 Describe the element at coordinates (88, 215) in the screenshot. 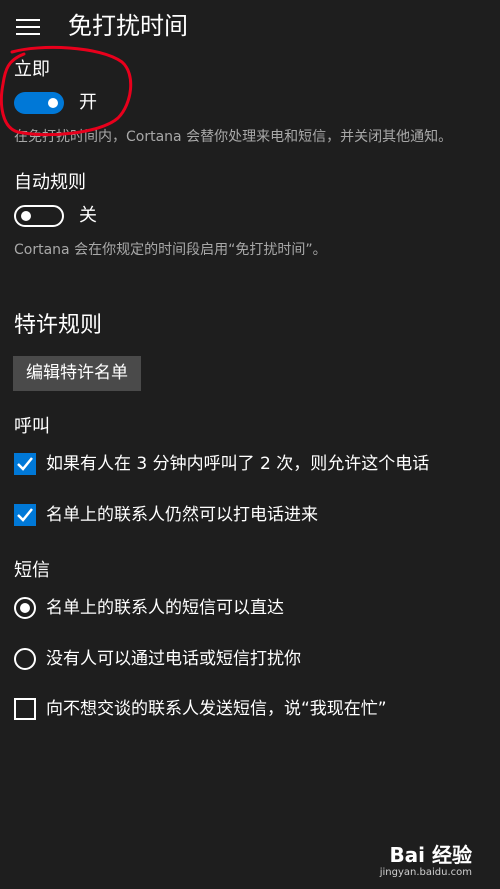

I see `auto-rules-state: 关` at that location.